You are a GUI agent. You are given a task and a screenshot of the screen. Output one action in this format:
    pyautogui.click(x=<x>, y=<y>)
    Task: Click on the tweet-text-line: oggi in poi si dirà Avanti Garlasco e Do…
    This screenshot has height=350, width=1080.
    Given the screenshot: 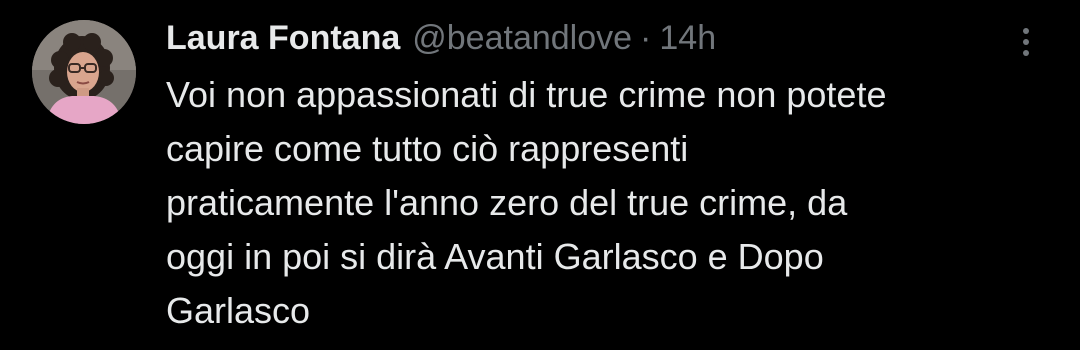 What is the action you would take?
    pyautogui.click(x=495, y=256)
    